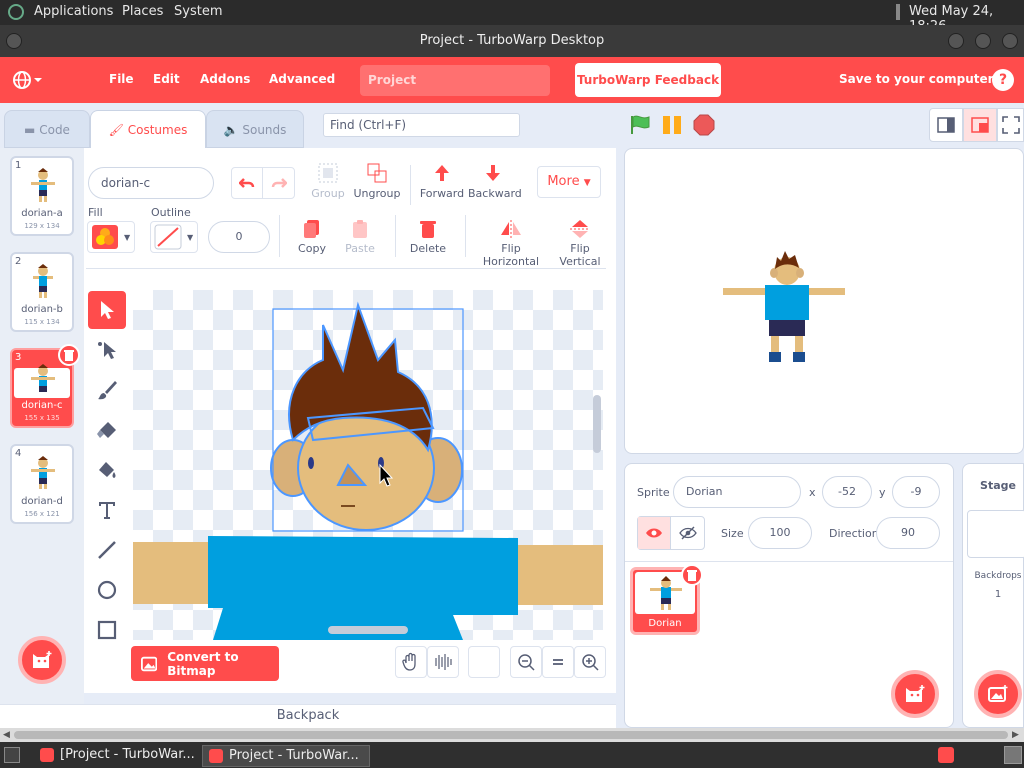 The height and width of the screenshot is (768, 1024). Describe the element at coordinates (442, 181) in the screenshot. I see `forward-button: Forward` at that location.